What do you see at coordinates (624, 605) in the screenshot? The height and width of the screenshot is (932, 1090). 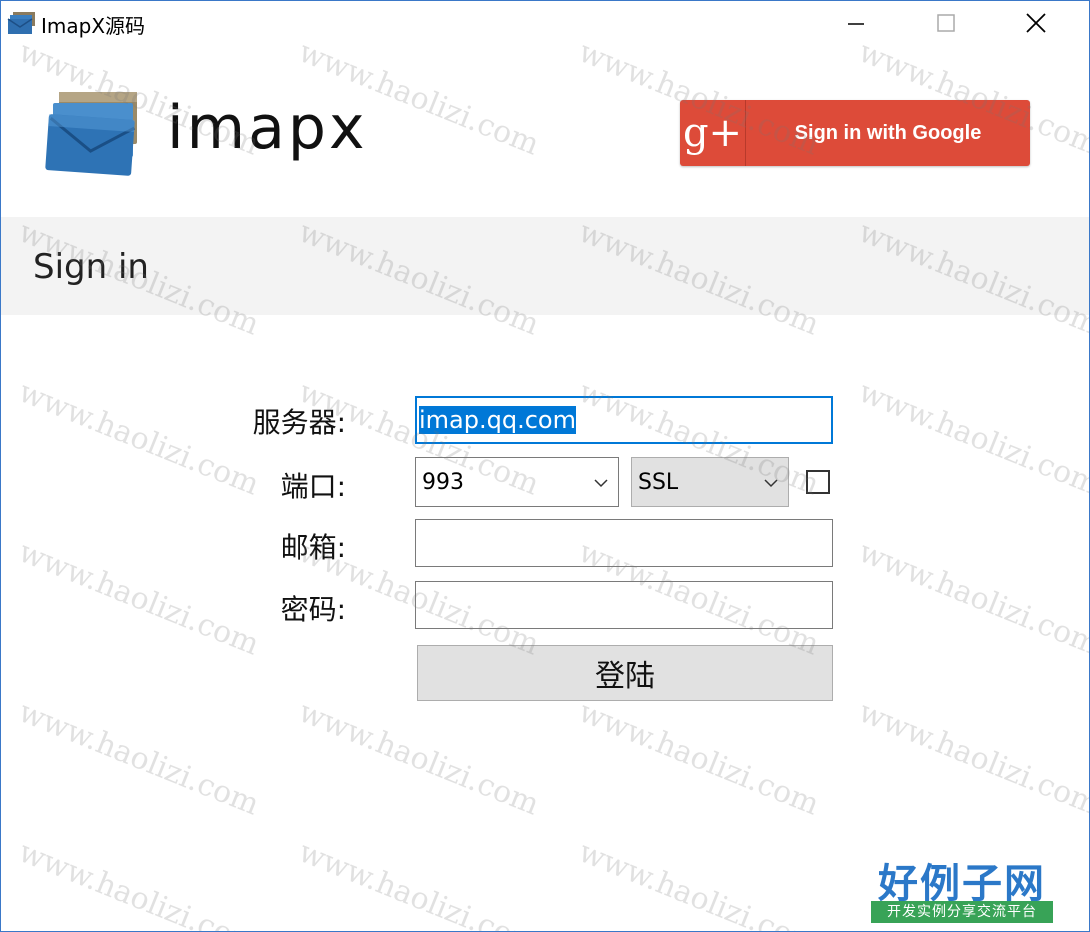 I see `password-input` at bounding box center [624, 605].